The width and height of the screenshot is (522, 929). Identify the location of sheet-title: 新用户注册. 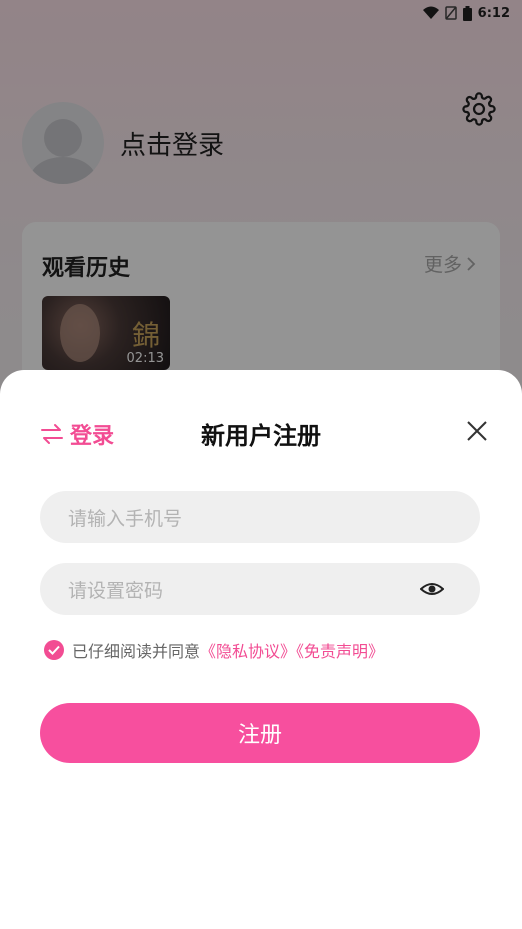
(261, 436).